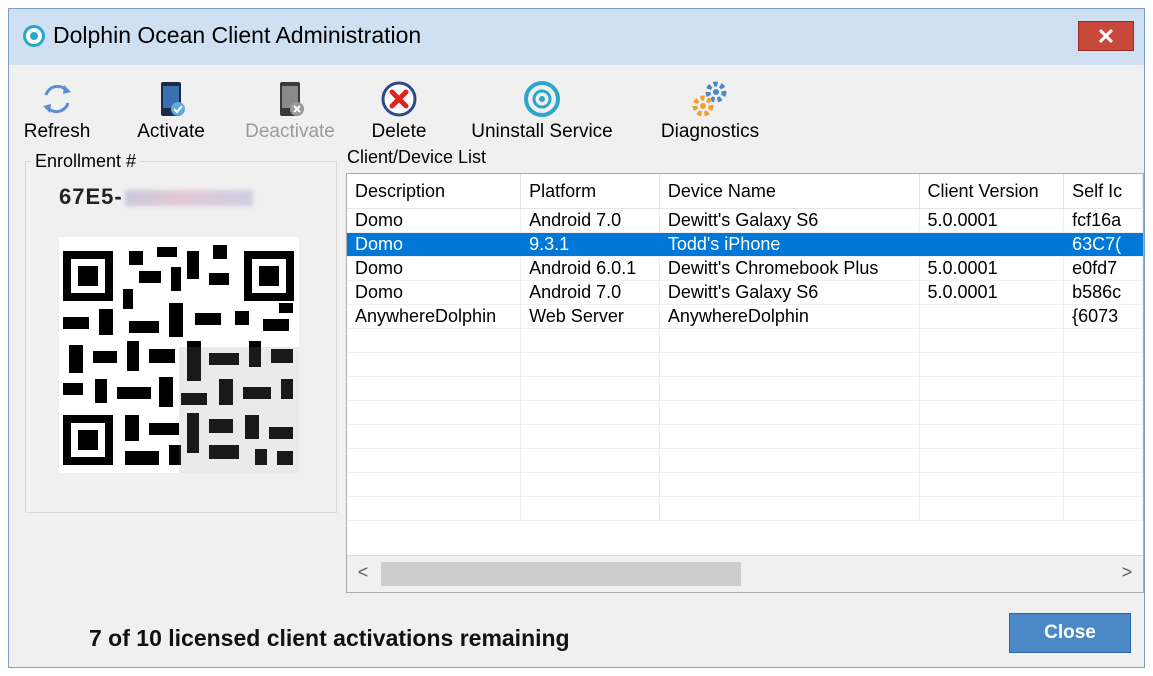 This screenshot has height=676, width=1153. What do you see at coordinates (399, 131) in the screenshot?
I see `delete-label: Delete` at bounding box center [399, 131].